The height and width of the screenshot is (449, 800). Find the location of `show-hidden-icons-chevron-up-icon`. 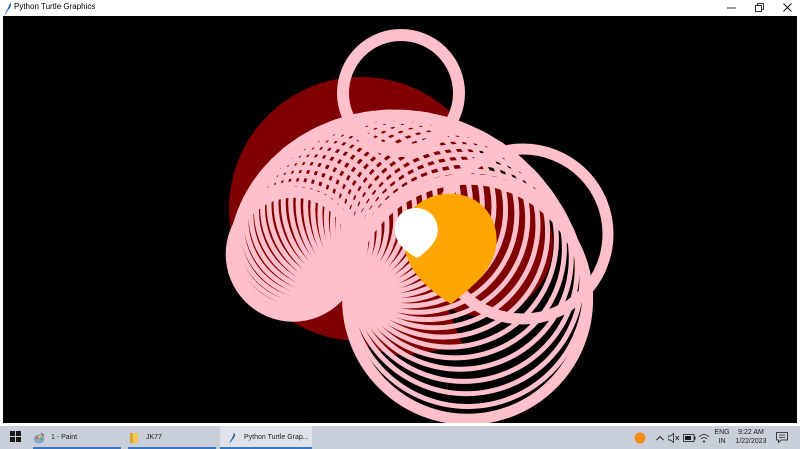

show-hidden-icons-chevron-up-icon is located at coordinates (660, 437).